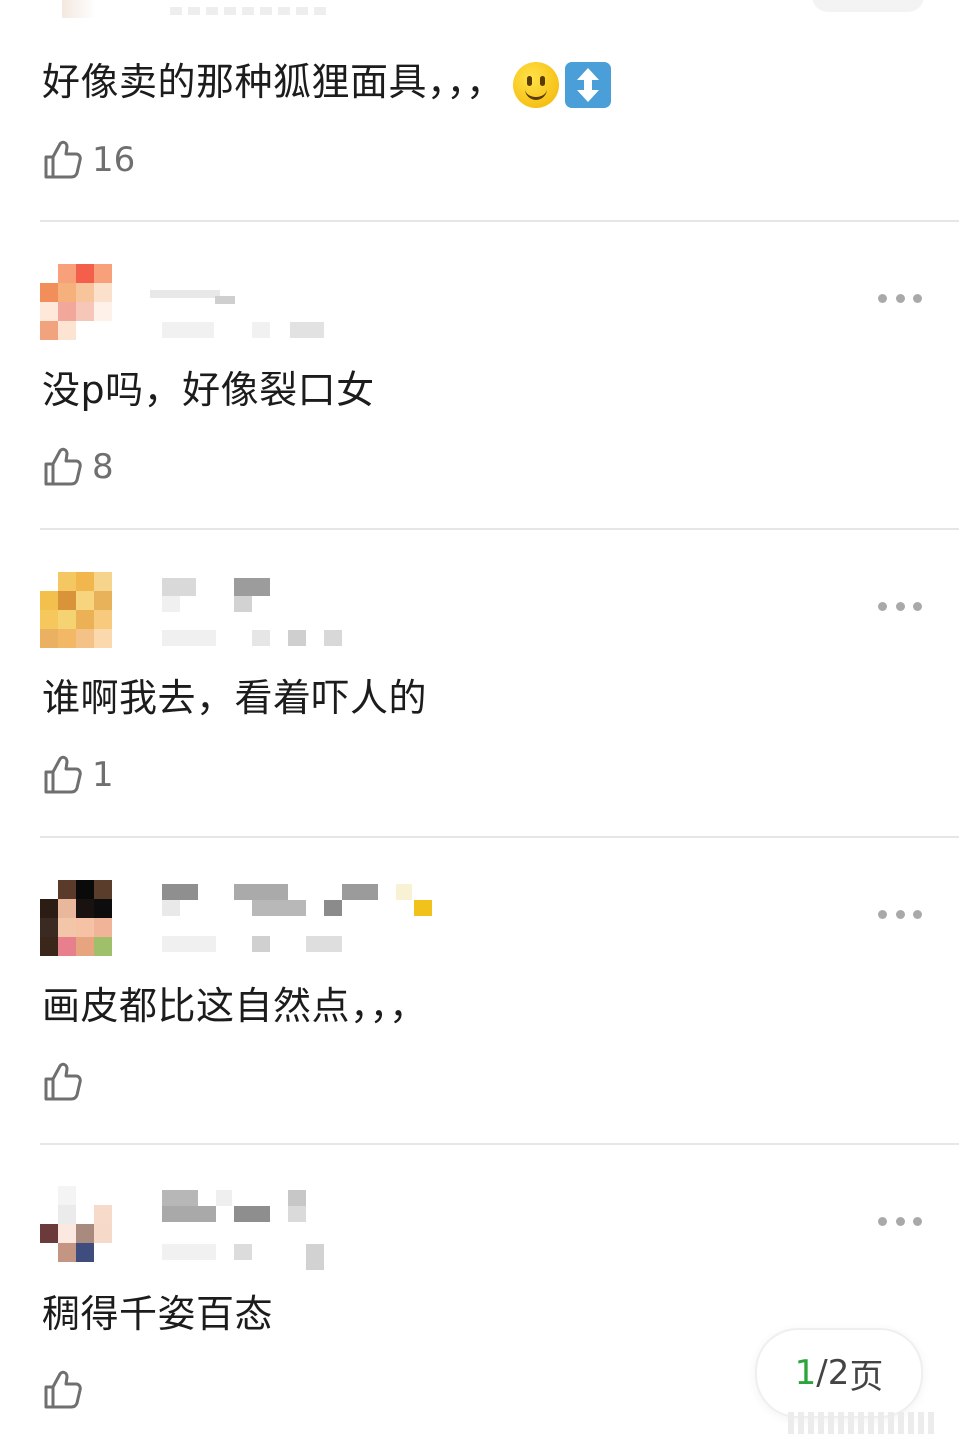 This screenshot has height=1448, width=959. I want to click on smiley-emoji, so click(535, 84).